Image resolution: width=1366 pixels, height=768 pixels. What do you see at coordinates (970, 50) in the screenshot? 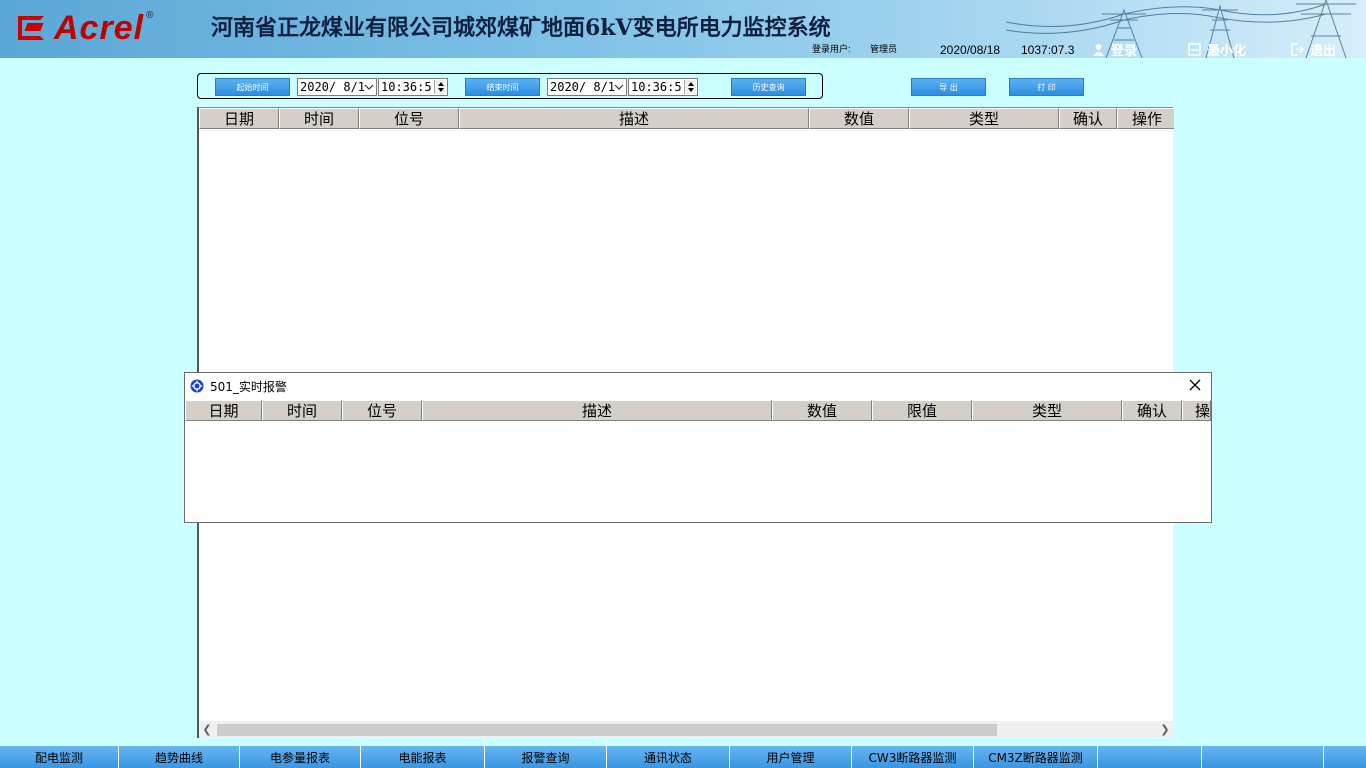
I see `current-date: 2020/08/18` at bounding box center [970, 50].